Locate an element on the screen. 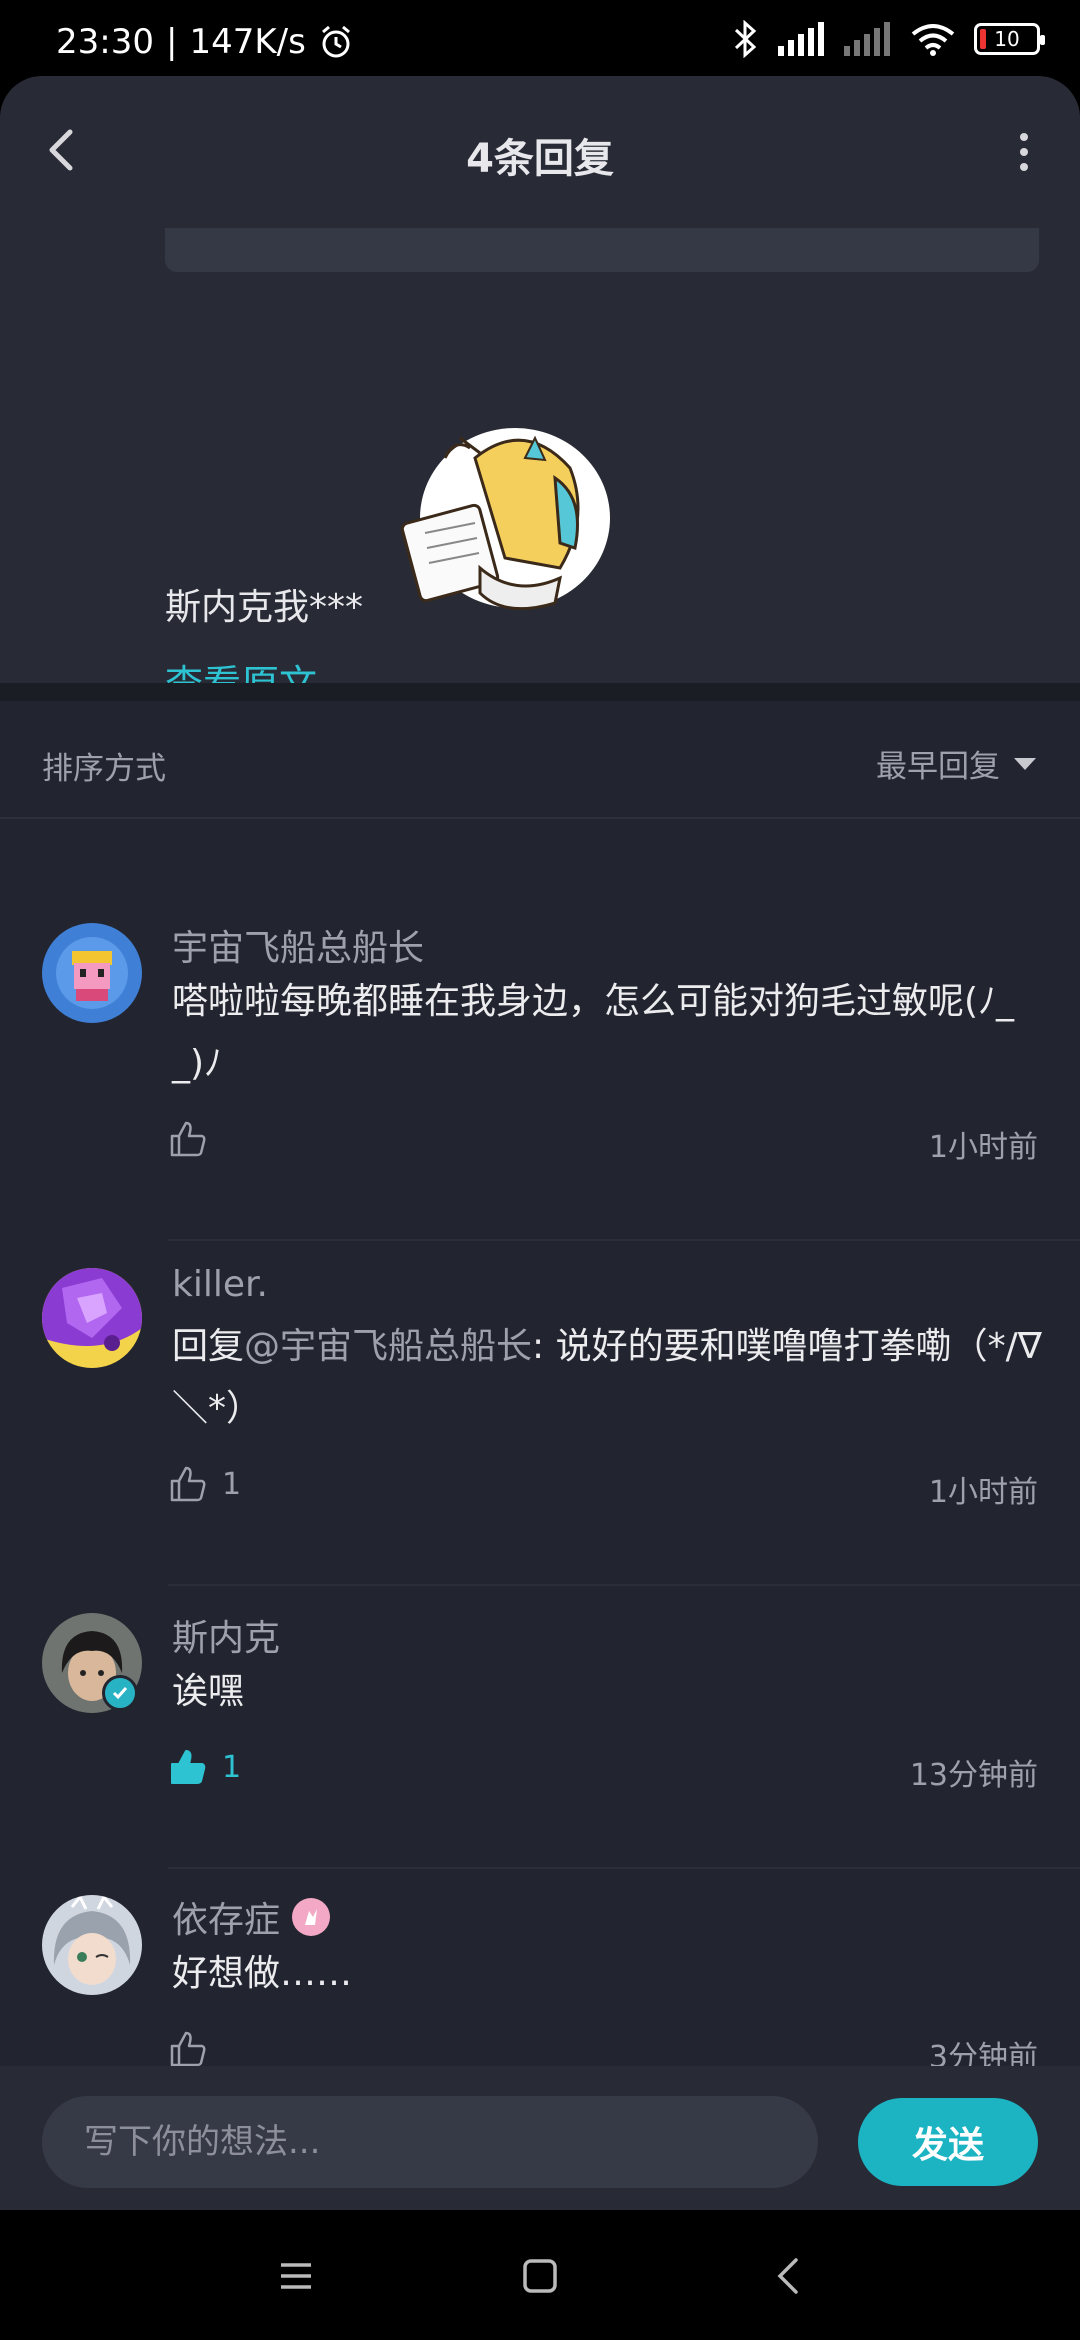 This screenshot has height=2340, width=1080. status-bar: 23:30 | 147K/s 10 is located at coordinates (540, 40).